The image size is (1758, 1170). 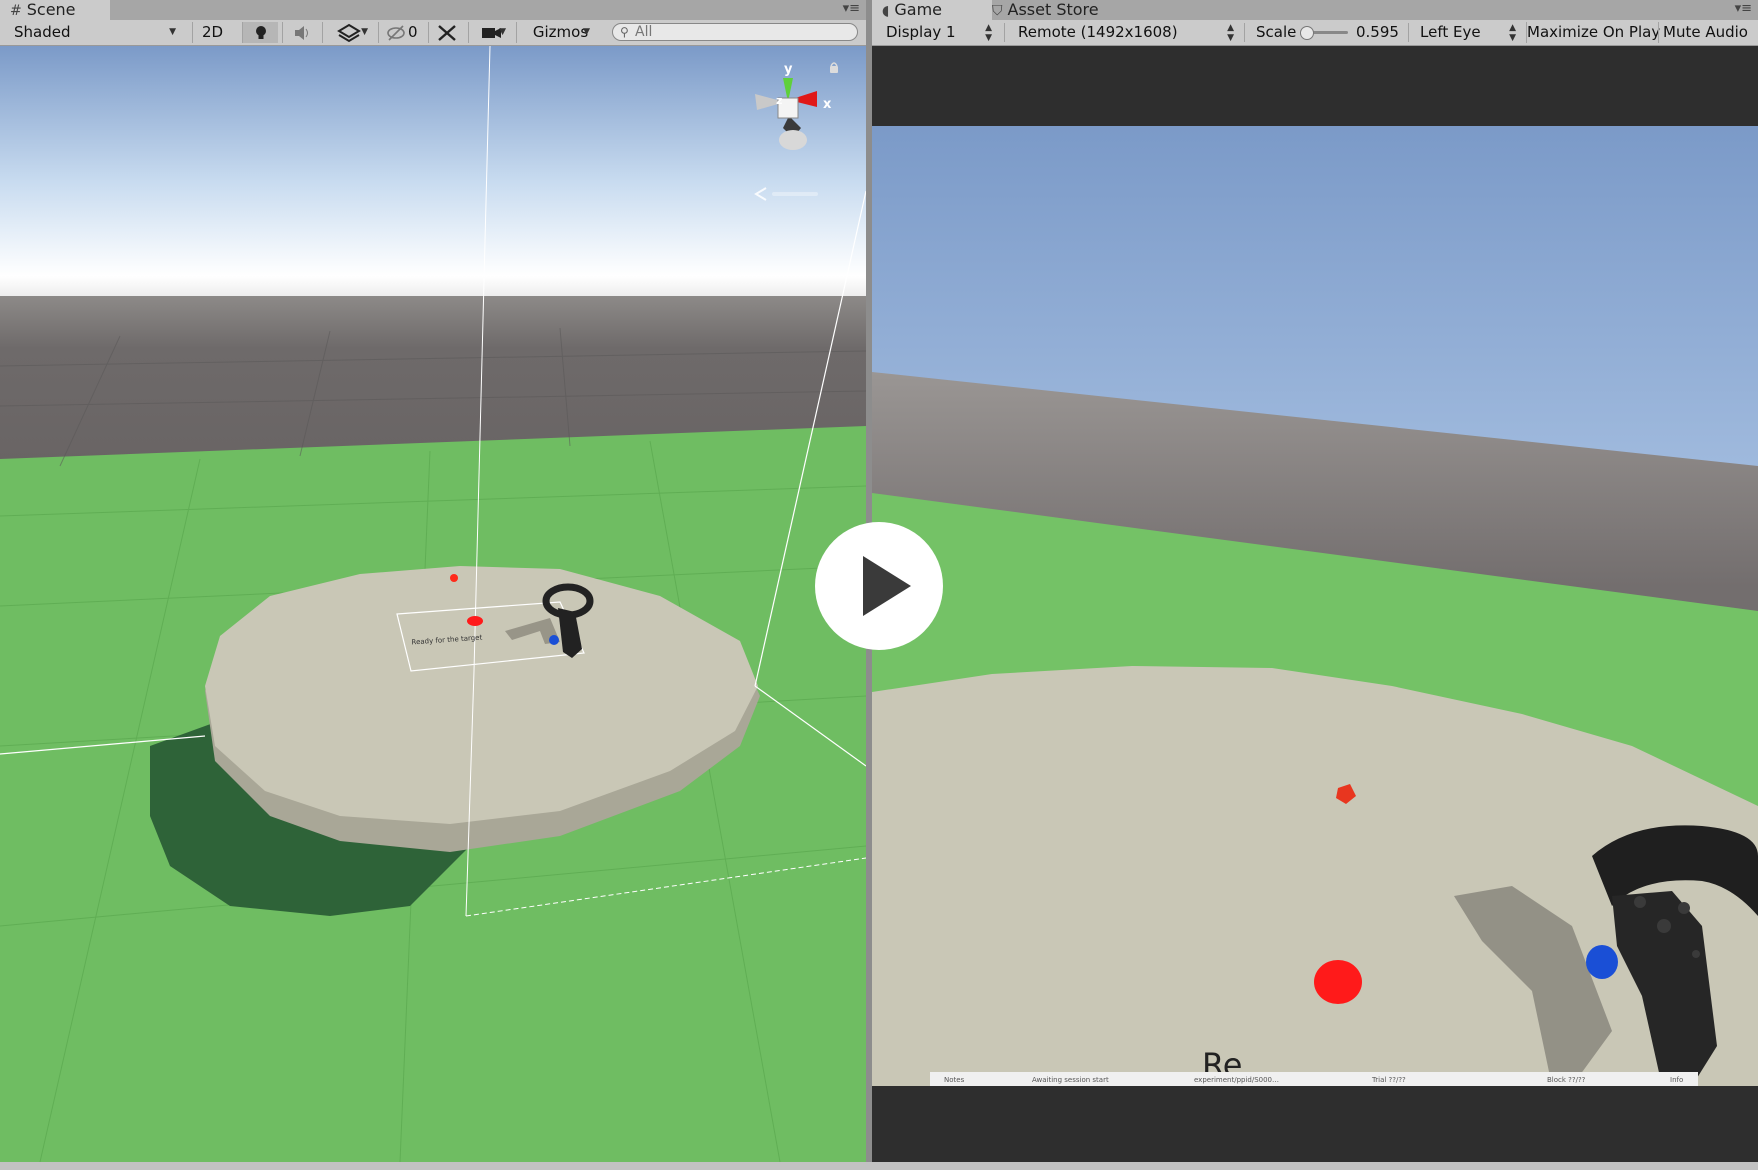 I want to click on play-icon, so click(x=887, y=586).